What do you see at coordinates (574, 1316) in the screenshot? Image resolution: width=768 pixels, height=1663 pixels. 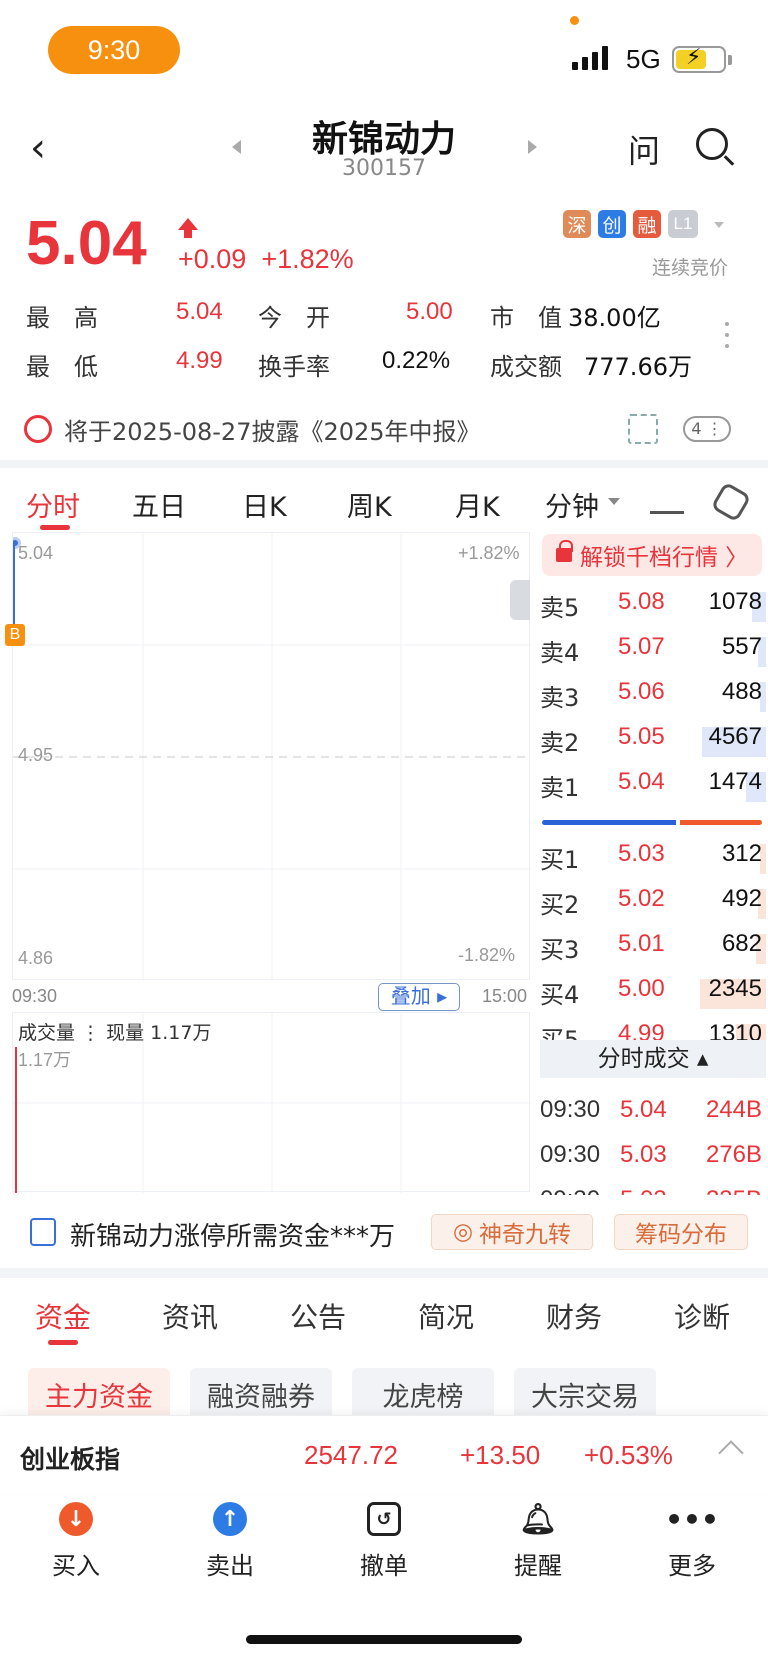 I see `tab-financials: 财务` at bounding box center [574, 1316].